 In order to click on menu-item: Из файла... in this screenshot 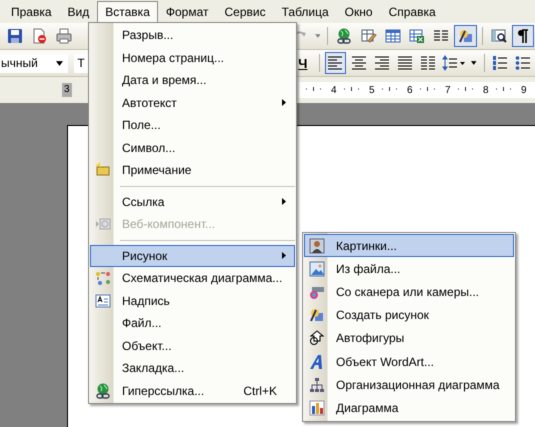, I will do `click(409, 268)`.